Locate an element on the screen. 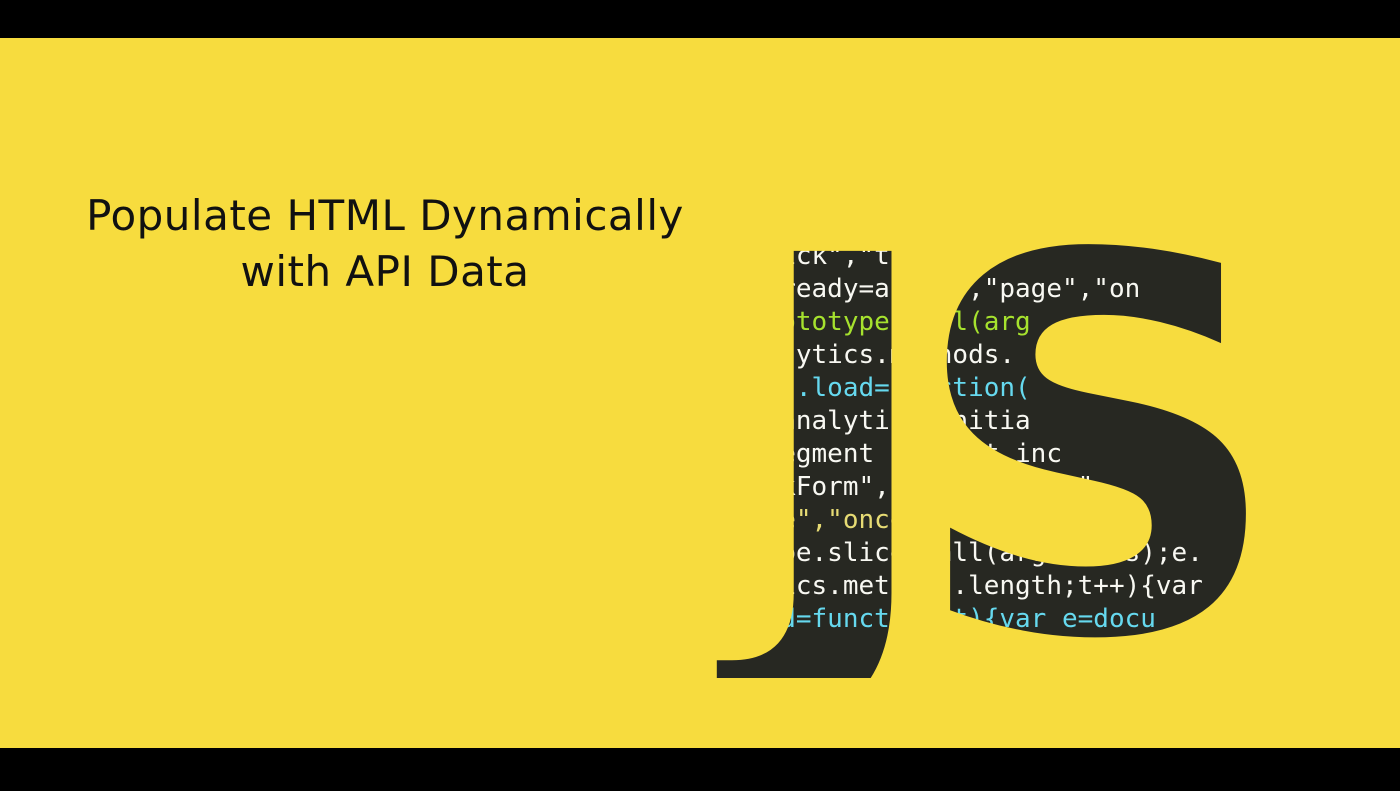 The width and height of the screenshot is (1400, 791). code-line: analytics.load=function( is located at coordinates (843, 388).